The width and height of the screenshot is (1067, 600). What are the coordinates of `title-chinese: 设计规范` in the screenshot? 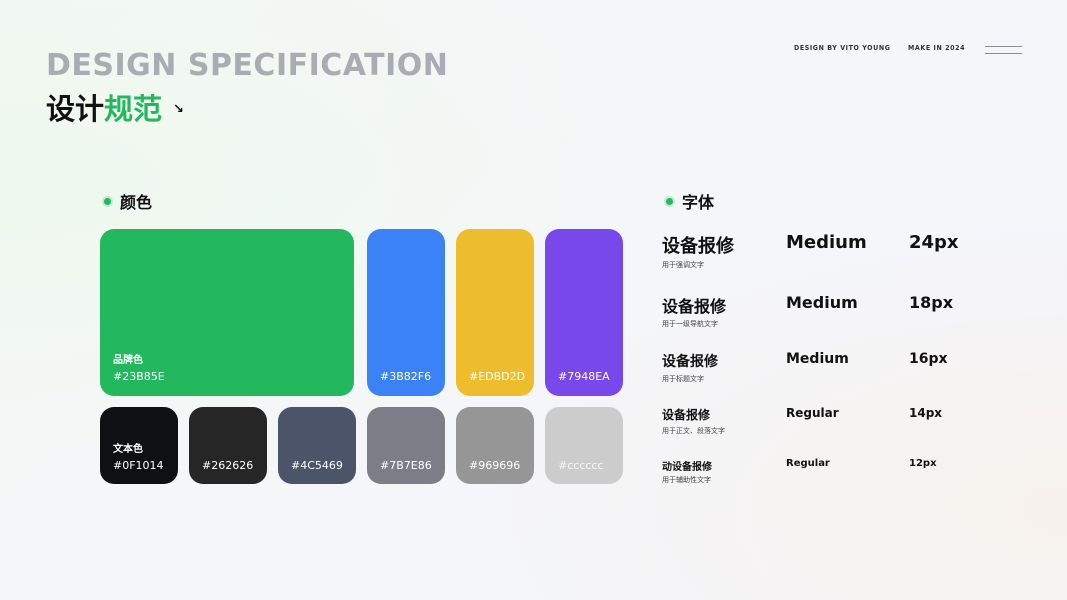 It's located at (104, 107).